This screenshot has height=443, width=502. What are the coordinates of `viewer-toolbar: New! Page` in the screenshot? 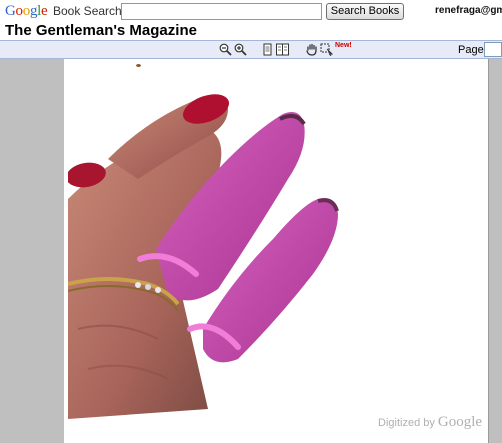 It's located at (251, 49).